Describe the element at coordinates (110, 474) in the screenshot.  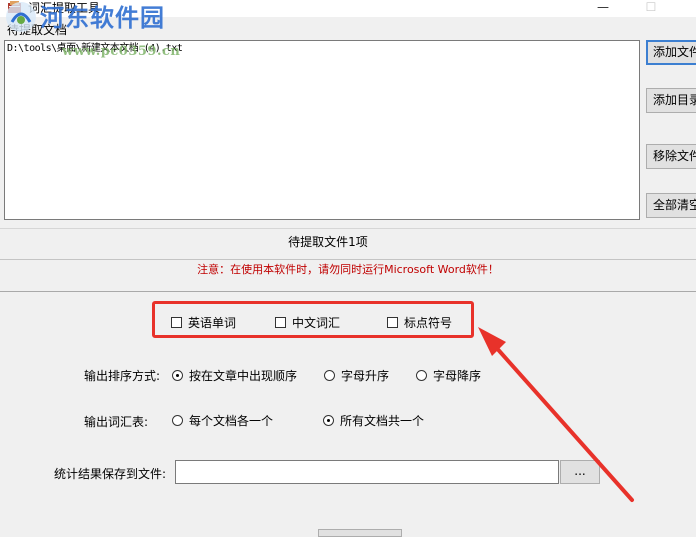
I see `save-to-file-label: 统计结果保存到文件:` at that location.